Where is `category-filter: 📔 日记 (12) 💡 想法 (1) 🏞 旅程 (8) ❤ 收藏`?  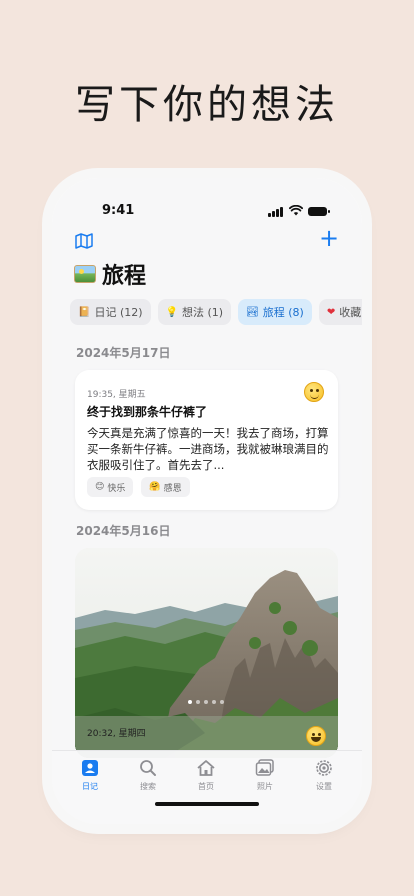
category-filter: 📔 日记 (12) 💡 想法 (1) 🏞 旅程 (8) ❤ 收藏 is located at coordinates (216, 313).